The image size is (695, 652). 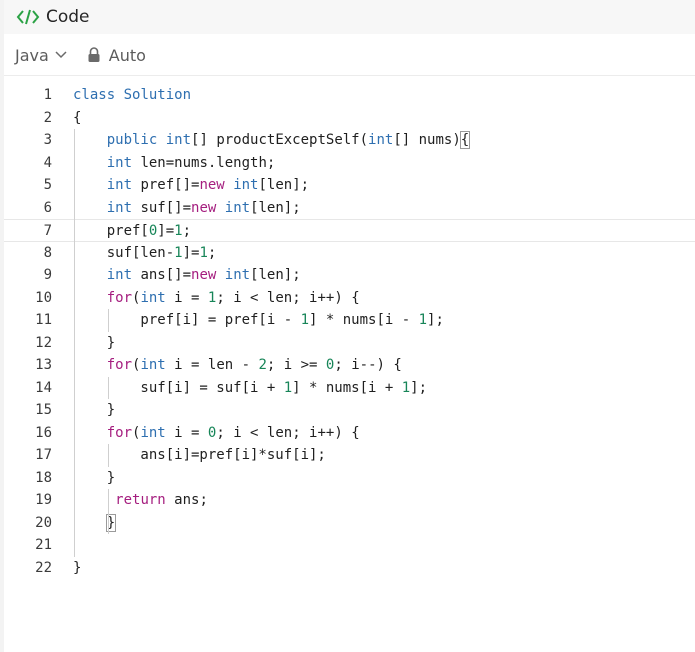 I want to click on code-text: int len=nums.length;, so click(x=174, y=163).